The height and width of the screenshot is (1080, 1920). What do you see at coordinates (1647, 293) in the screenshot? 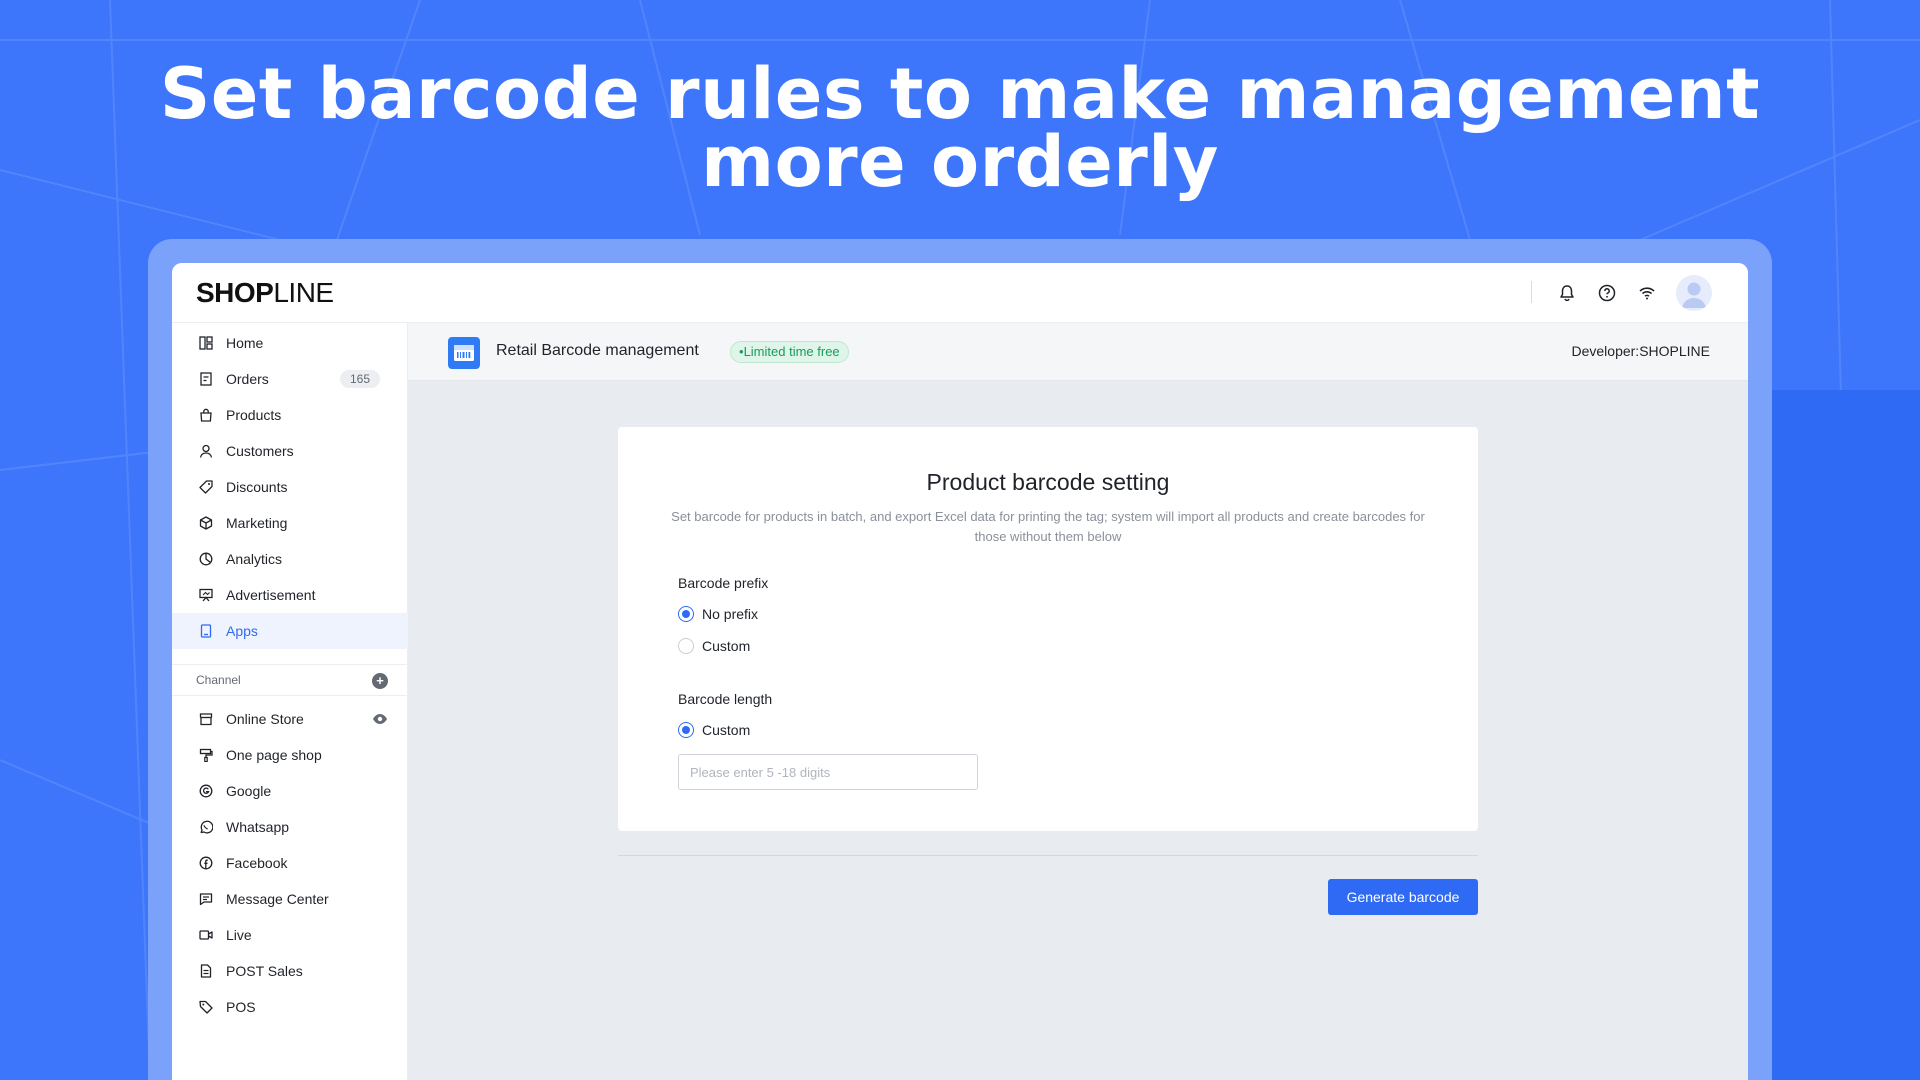
I see `wifi-icon` at bounding box center [1647, 293].